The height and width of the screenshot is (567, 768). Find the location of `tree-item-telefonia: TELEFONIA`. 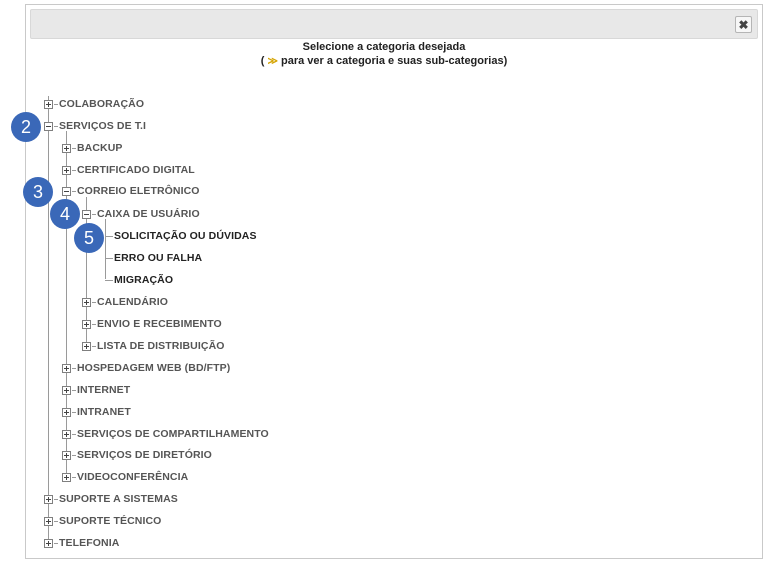

tree-item-telefonia: TELEFONIA is located at coordinates (81, 543).